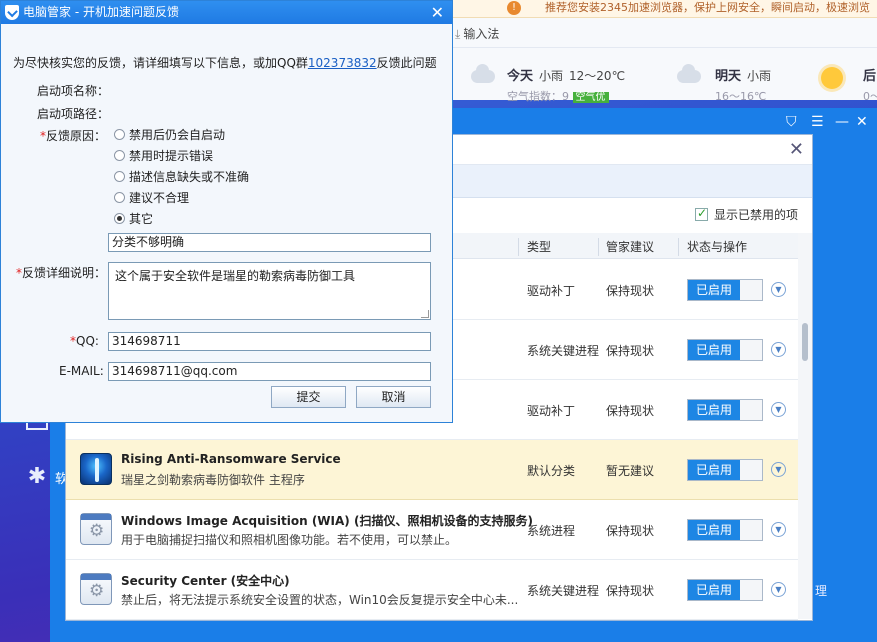 This screenshot has height=642, width=877. Describe the element at coordinates (81, 371) in the screenshot. I see `email-label: E-MAIL:` at that location.